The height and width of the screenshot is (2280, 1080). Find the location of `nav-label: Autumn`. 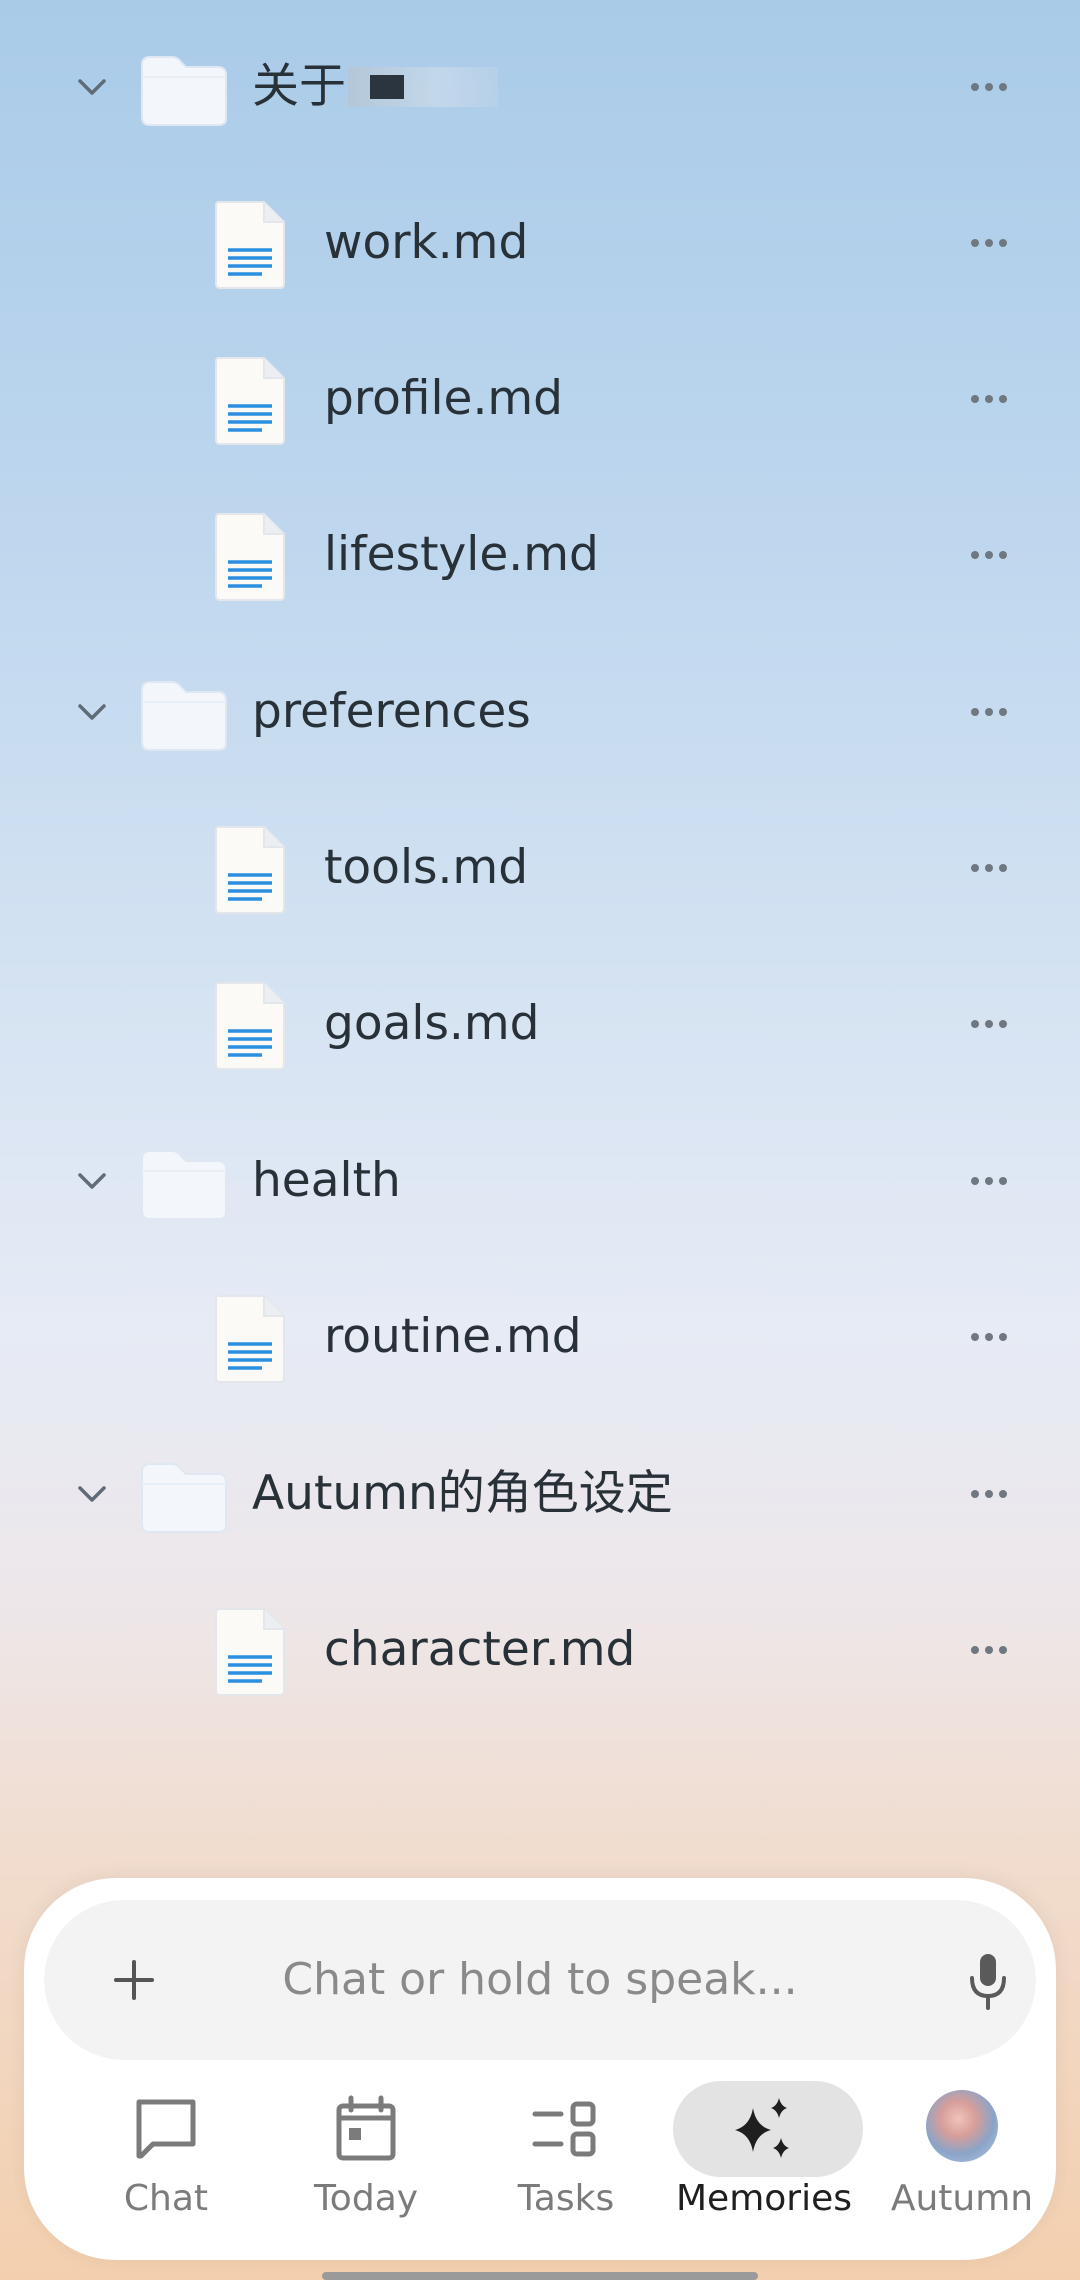

nav-label: Autumn is located at coordinates (962, 2198).